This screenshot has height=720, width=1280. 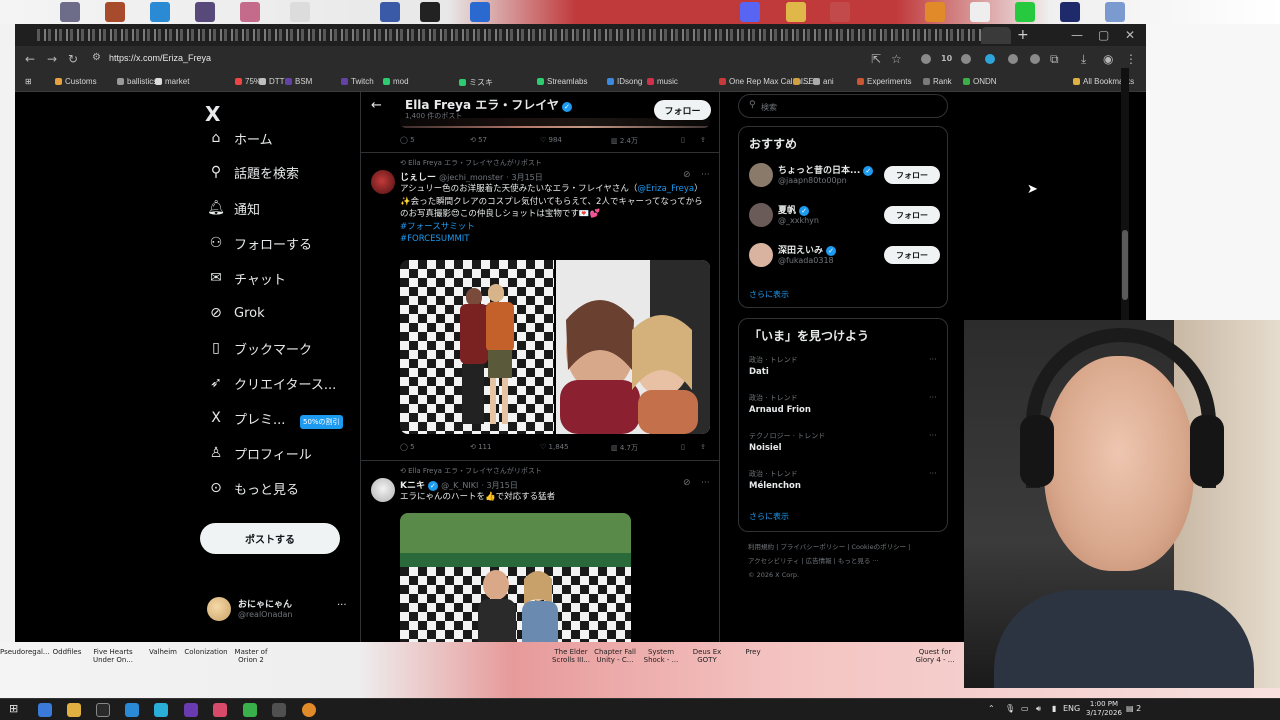 What do you see at coordinates (281, 610) in the screenshot?
I see `account-switcher: おにゃにゃん @realOnadan ···` at bounding box center [281, 610].